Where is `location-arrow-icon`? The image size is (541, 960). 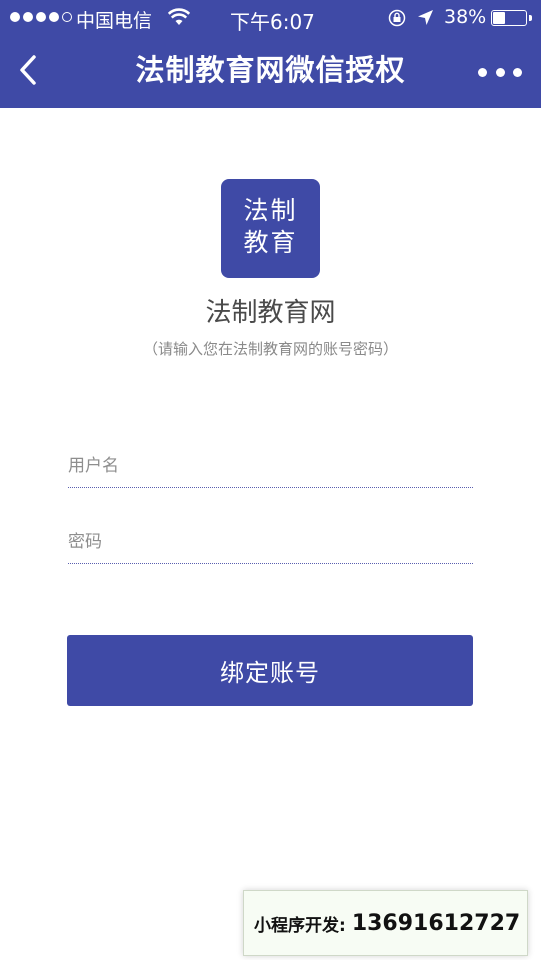 location-arrow-icon is located at coordinates (425, 17).